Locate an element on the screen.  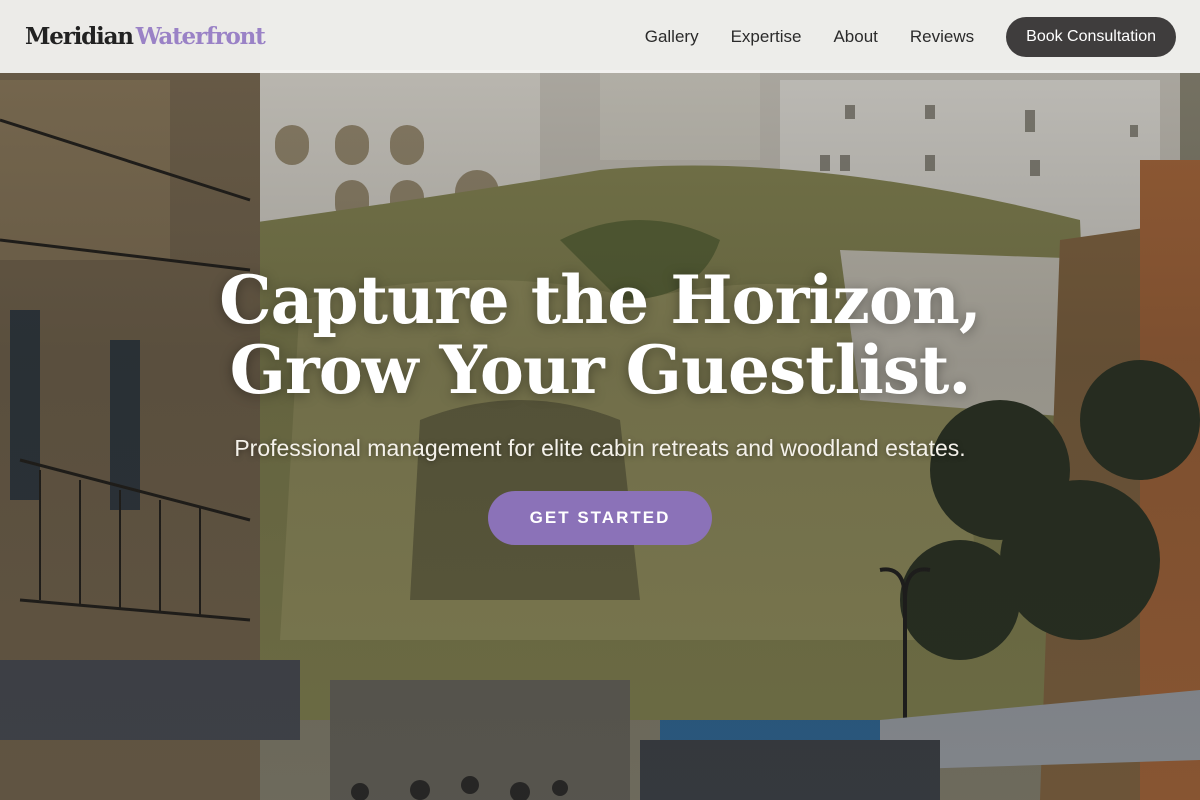
hero-title-line1: Capture the Horizon, is located at coordinates (600, 300).